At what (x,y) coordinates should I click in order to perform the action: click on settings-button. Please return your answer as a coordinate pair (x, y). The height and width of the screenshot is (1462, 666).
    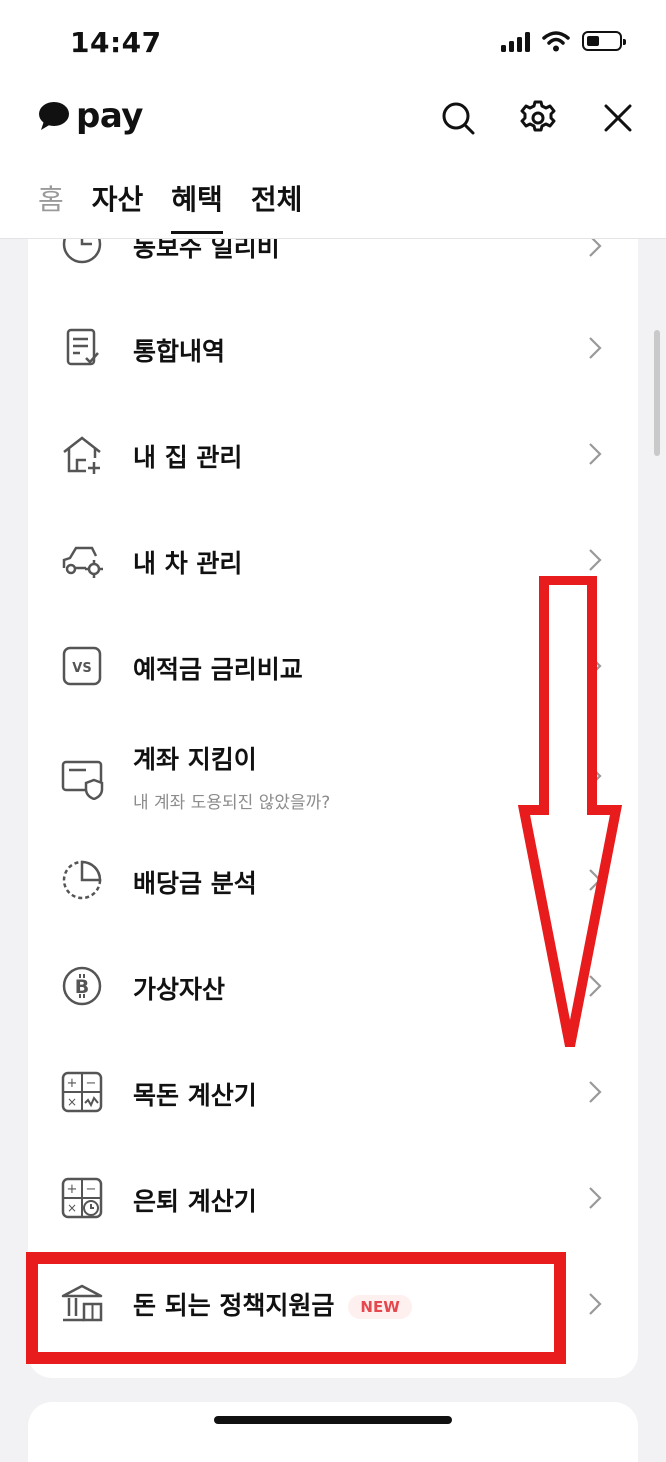
    Looking at the image, I should click on (538, 118).